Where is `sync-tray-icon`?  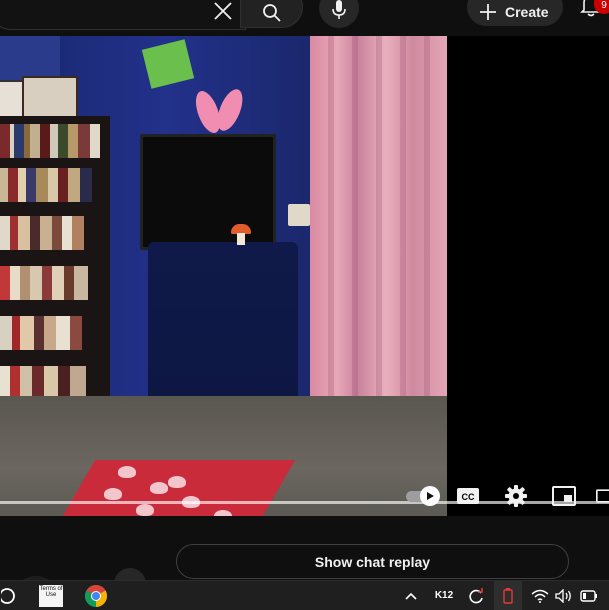 sync-tray-icon is located at coordinates (476, 595).